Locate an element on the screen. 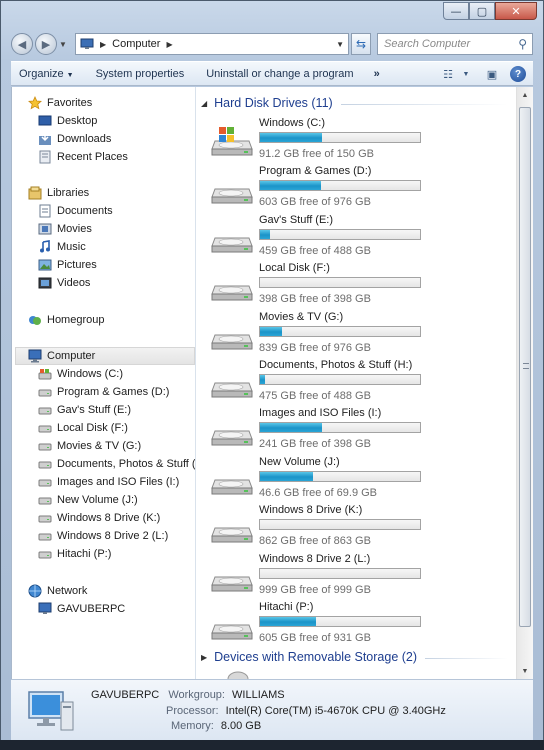 The image size is (544, 750). nav-item-drive: Movies & TV (G:) is located at coordinates (89, 446).